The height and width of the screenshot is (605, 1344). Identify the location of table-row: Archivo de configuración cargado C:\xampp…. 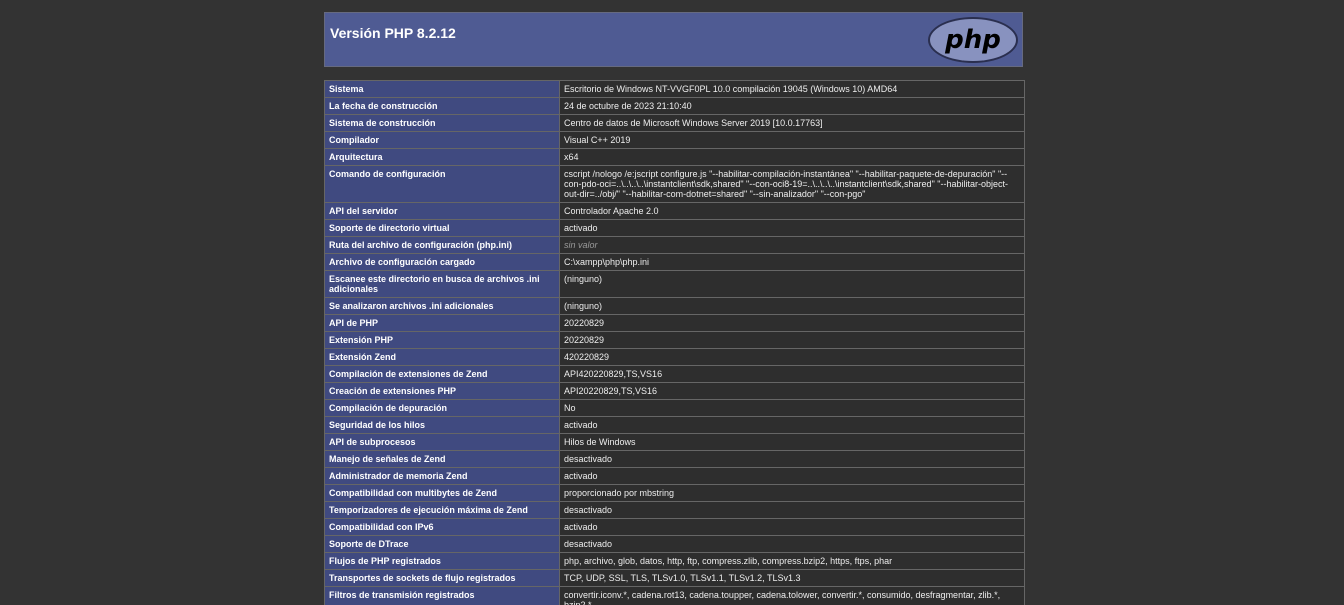
(674, 262).